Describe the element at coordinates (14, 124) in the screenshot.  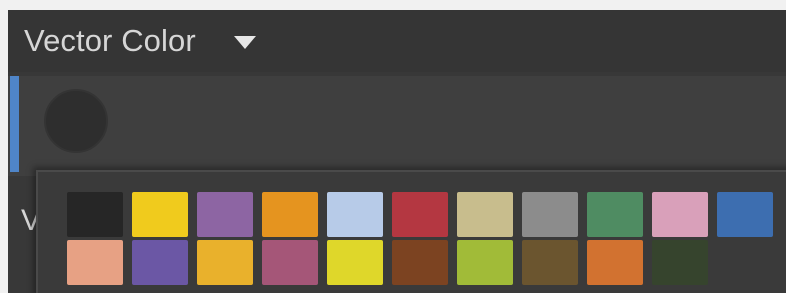
I see `selection-indicator` at that location.